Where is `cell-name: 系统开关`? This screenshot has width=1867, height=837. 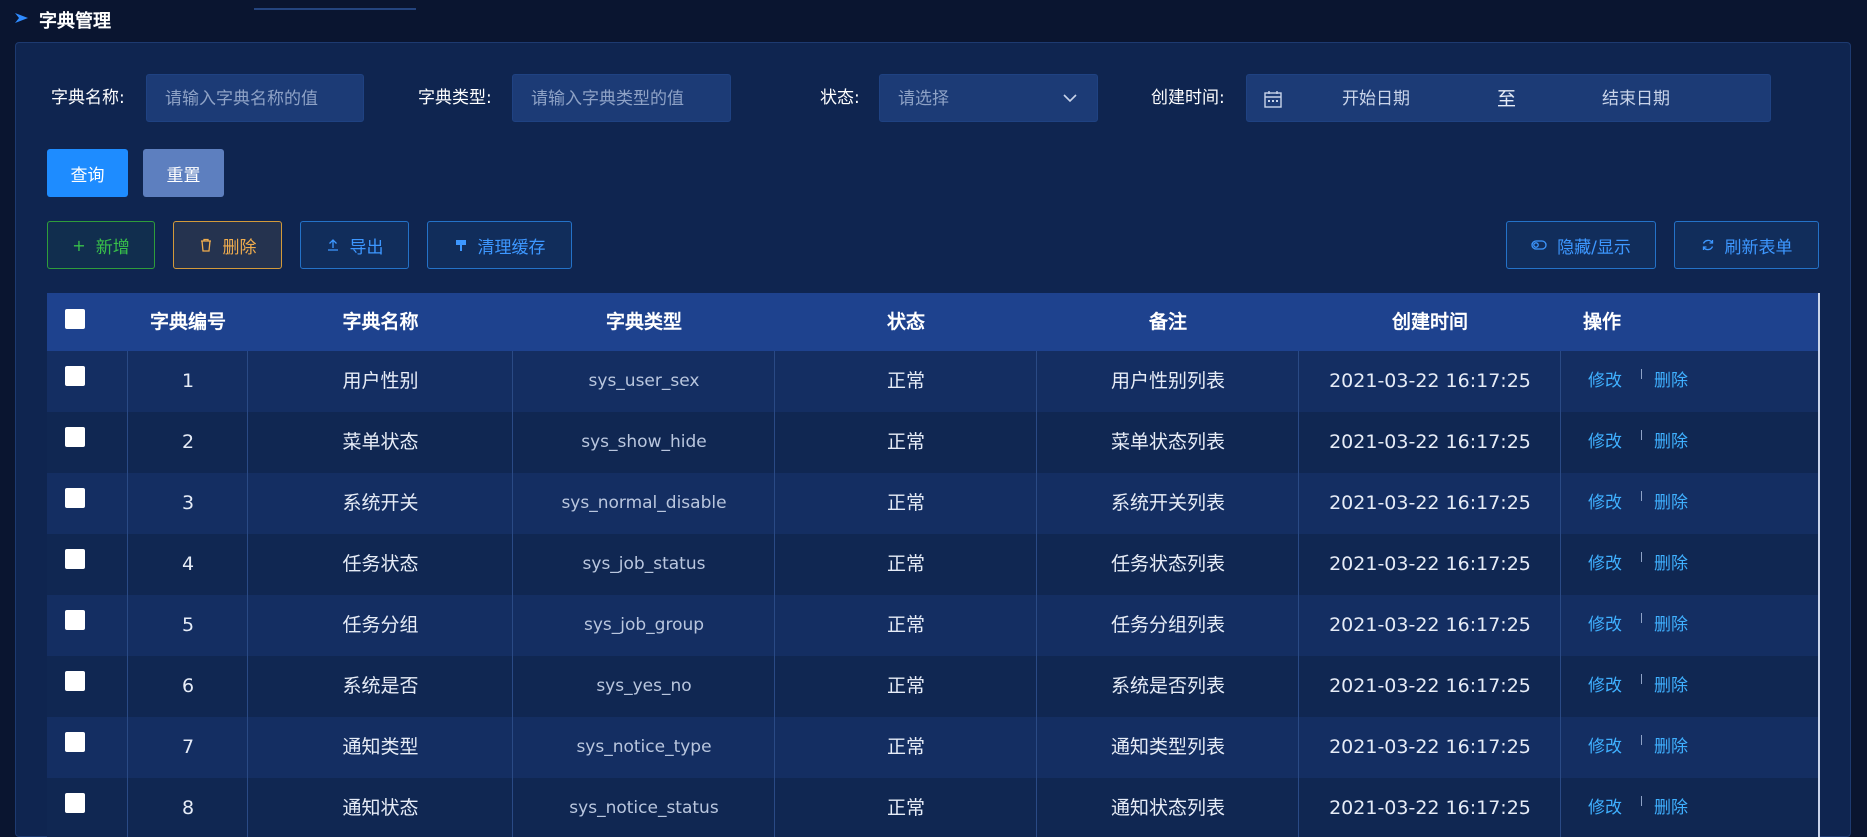 cell-name: 系统开关 is located at coordinates (380, 503).